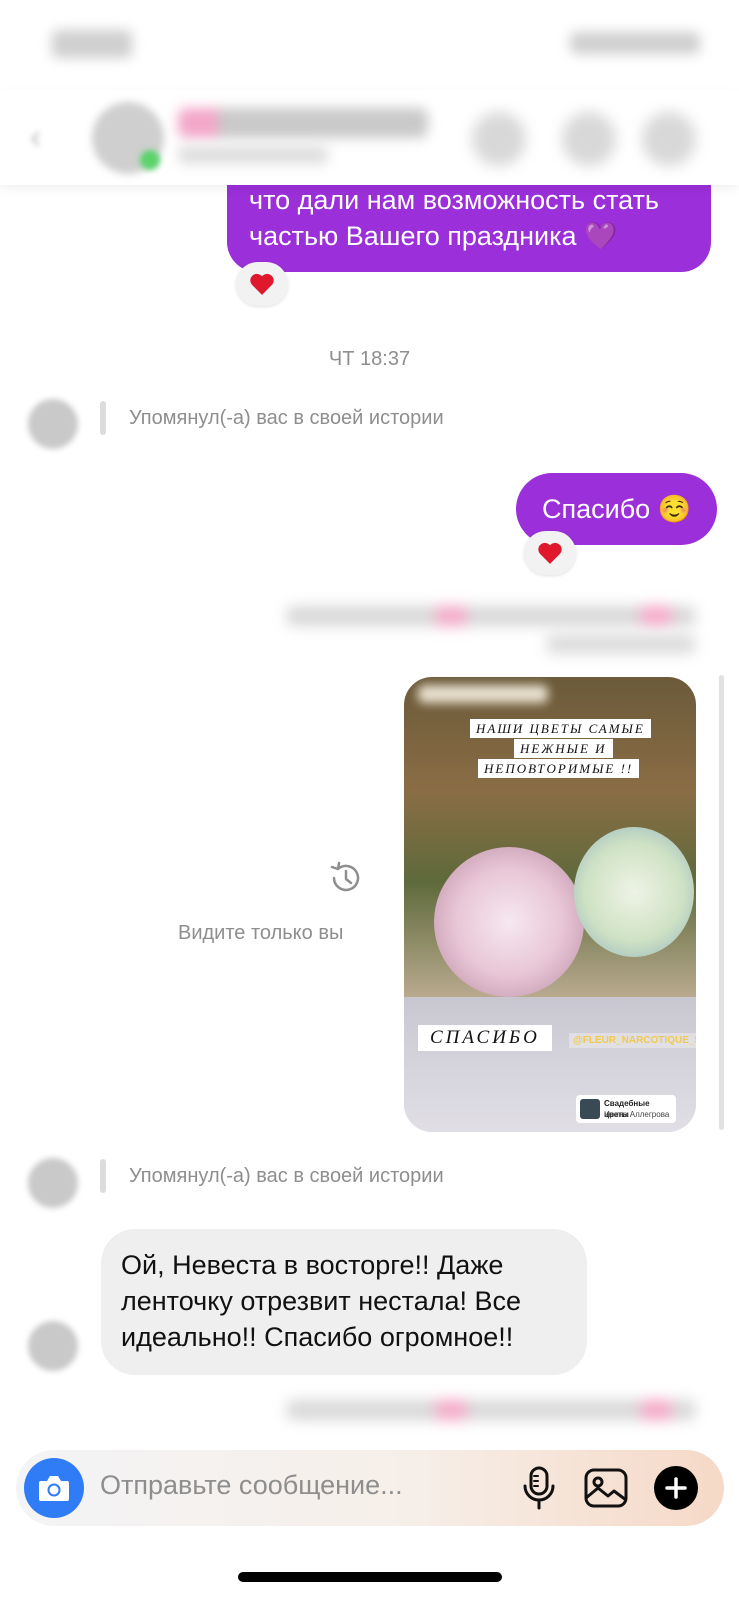  Describe the element at coordinates (589, 139) in the screenshot. I see `video-icon` at that location.